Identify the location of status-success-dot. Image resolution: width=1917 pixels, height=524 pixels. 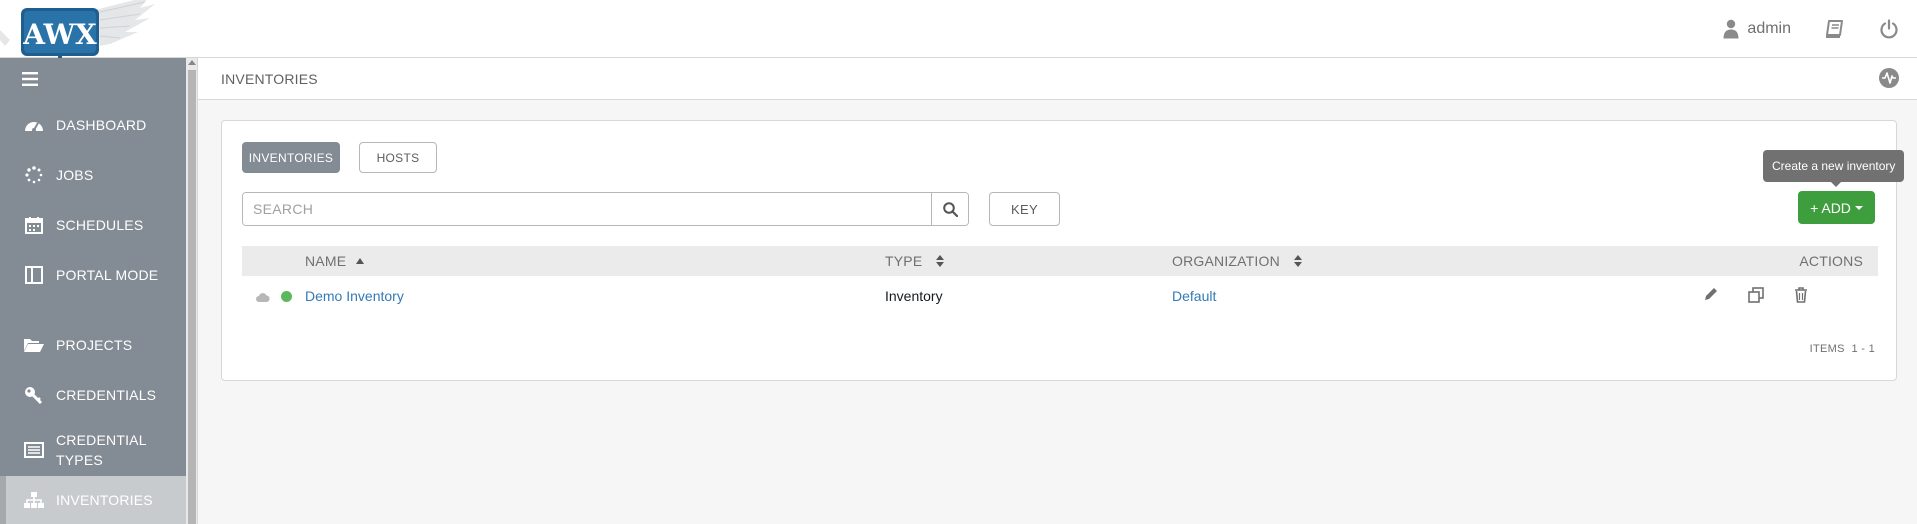
(286, 296).